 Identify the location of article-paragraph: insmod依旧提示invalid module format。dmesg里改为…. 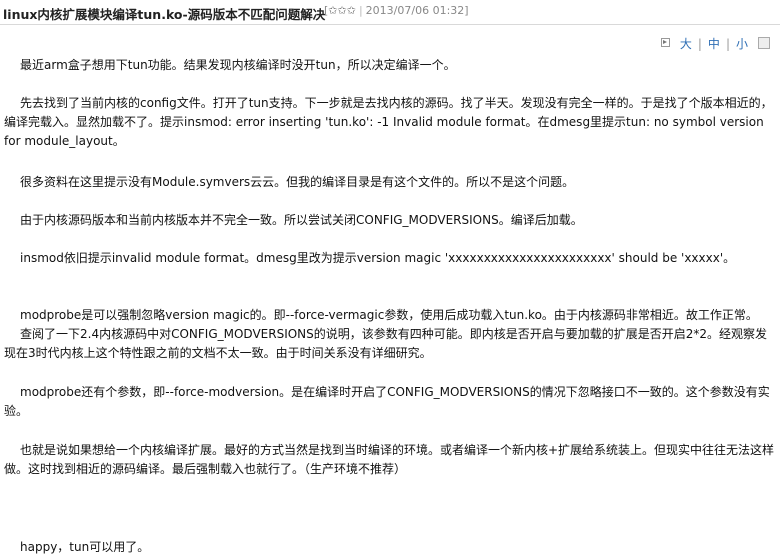
(378, 258).